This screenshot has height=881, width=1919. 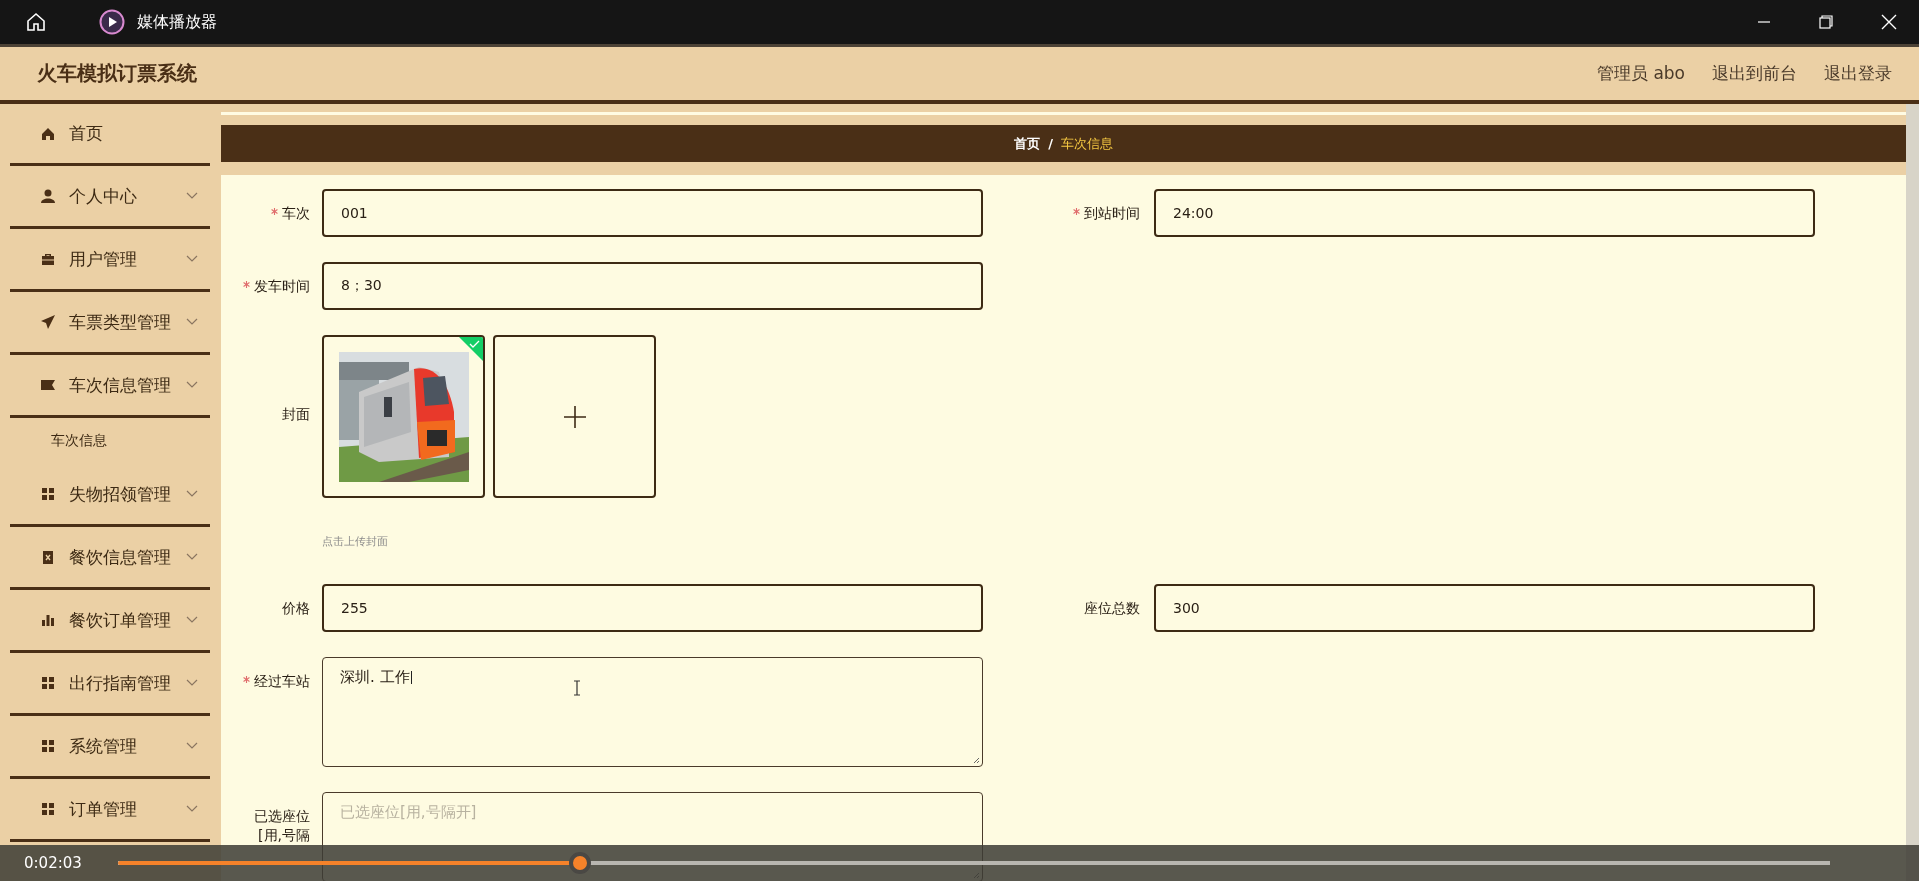 I want to click on plus-icon, so click(x=574, y=416).